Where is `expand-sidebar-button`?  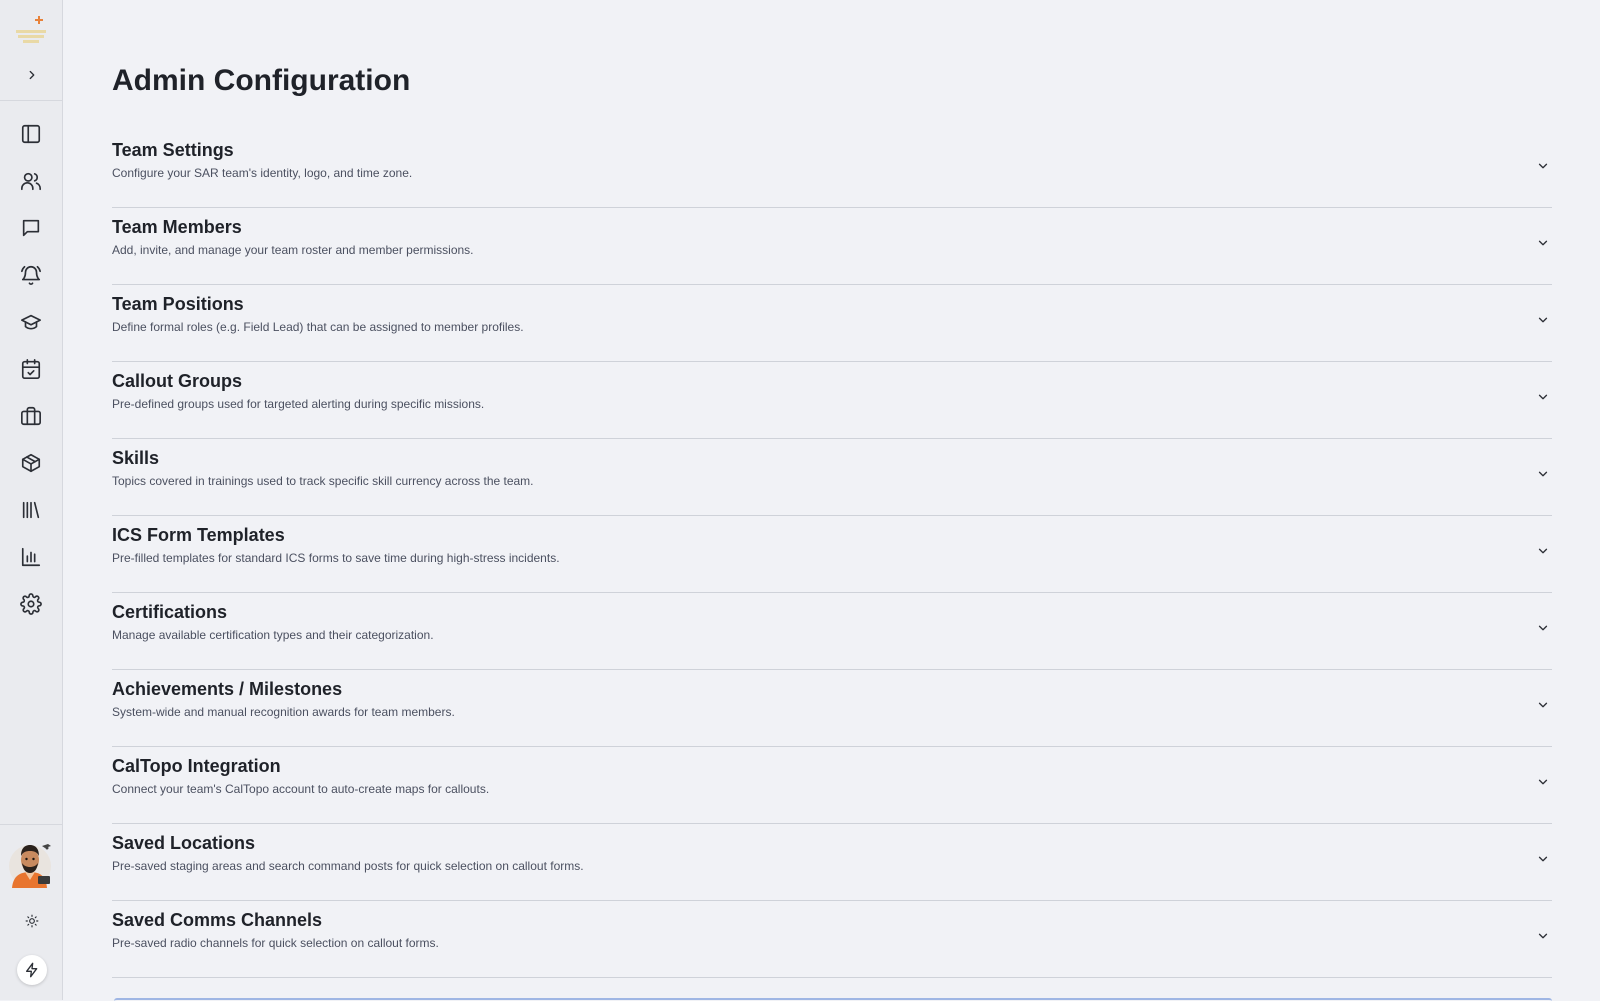 expand-sidebar-button is located at coordinates (32, 75).